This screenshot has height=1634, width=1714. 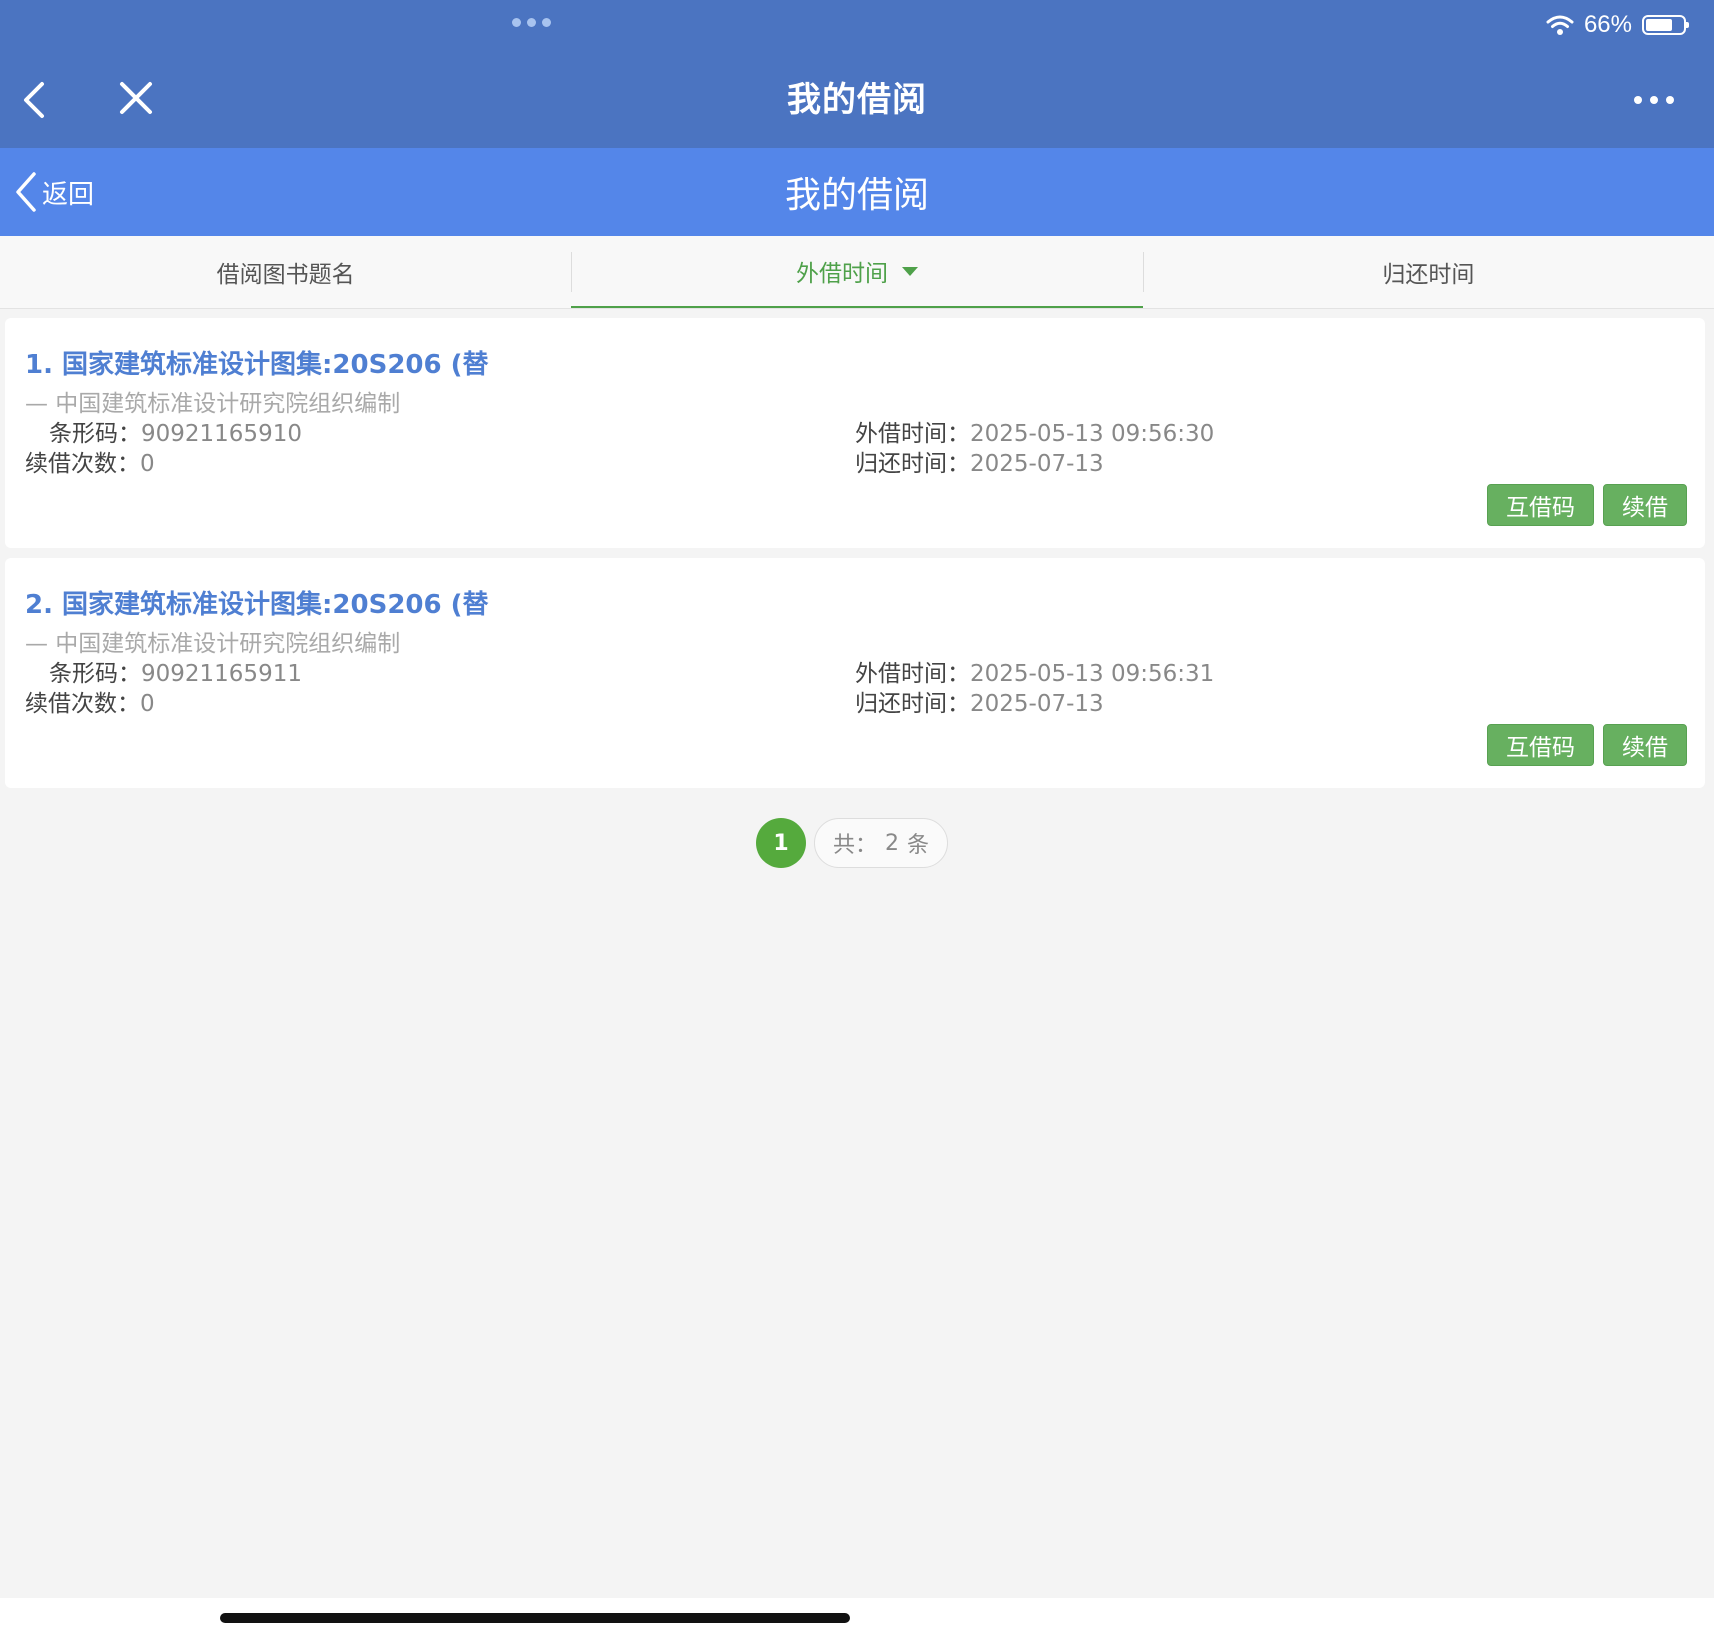 I want to click on barcode-value: 90921165910, so click(x=221, y=434).